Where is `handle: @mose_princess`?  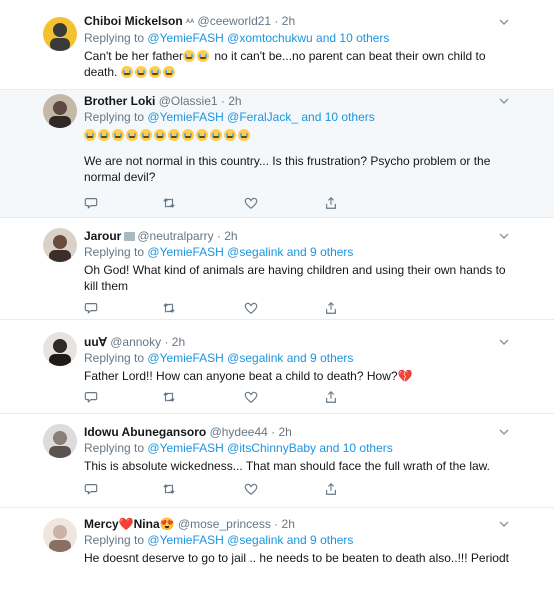
handle: @mose_princess is located at coordinates (224, 524).